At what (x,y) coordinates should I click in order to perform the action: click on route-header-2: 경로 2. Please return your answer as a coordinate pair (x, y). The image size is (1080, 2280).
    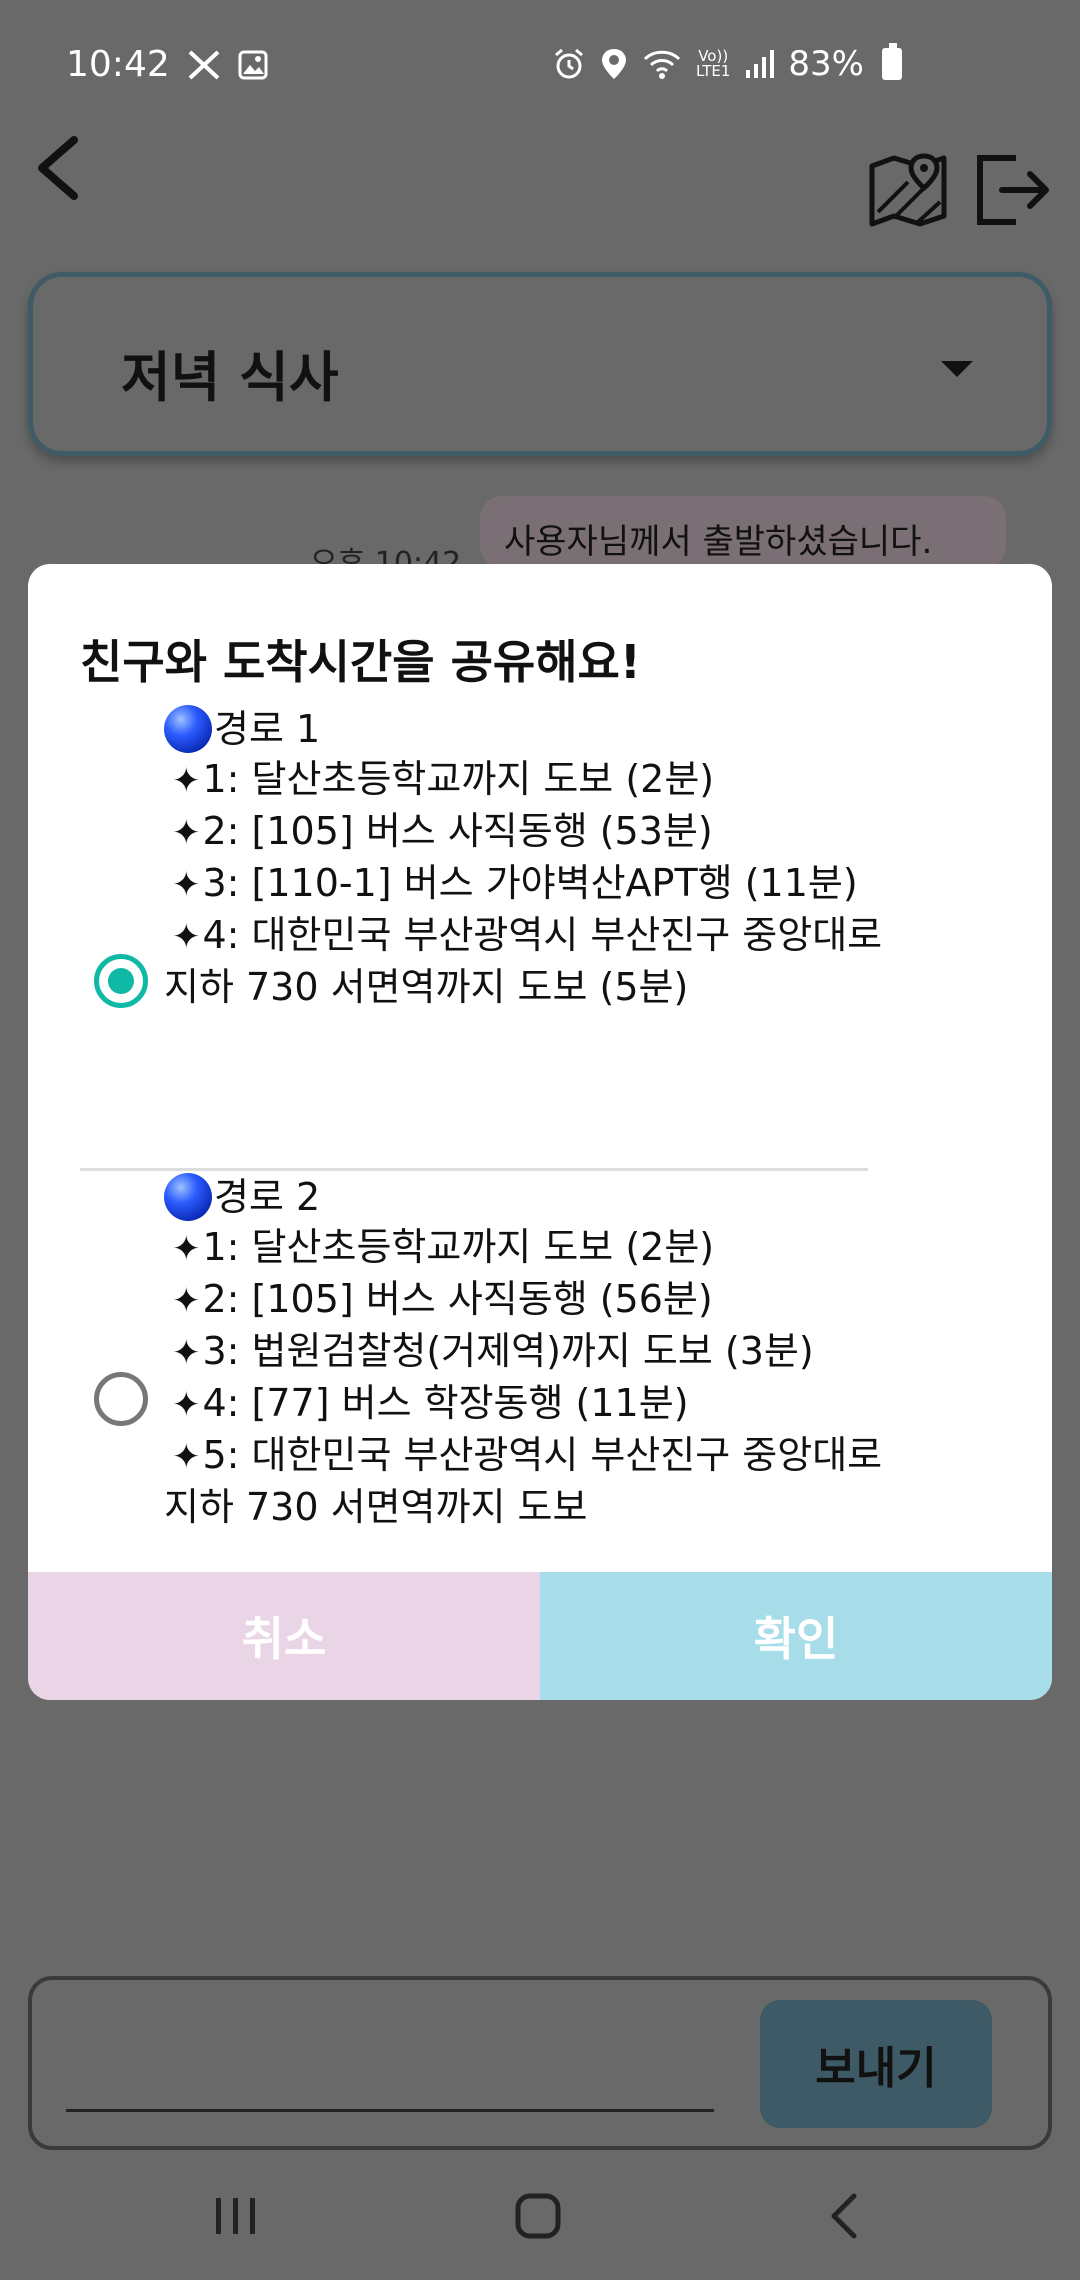
    Looking at the image, I should click on (534, 1197).